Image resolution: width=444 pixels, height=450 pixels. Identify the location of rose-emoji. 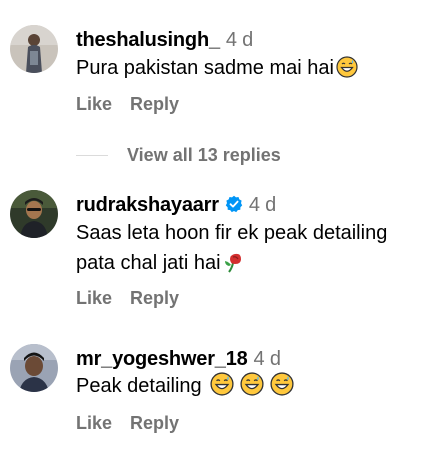
(234, 266).